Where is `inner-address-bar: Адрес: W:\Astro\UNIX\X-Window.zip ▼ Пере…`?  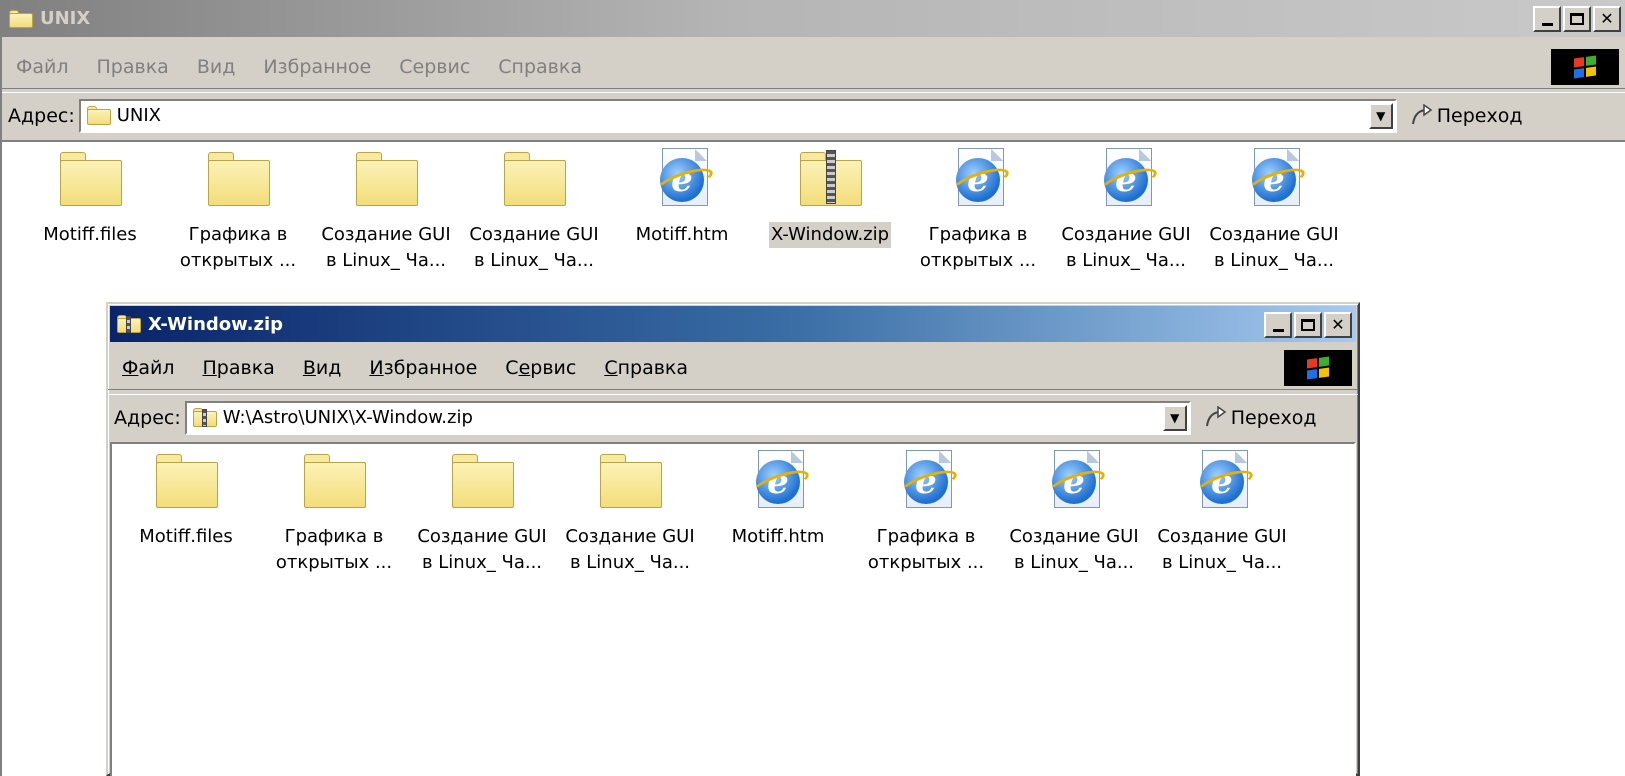
inner-address-bar: Адрес: W:\Astro\UNIX\X-Window.zip ▼ Пере… is located at coordinates (733, 417).